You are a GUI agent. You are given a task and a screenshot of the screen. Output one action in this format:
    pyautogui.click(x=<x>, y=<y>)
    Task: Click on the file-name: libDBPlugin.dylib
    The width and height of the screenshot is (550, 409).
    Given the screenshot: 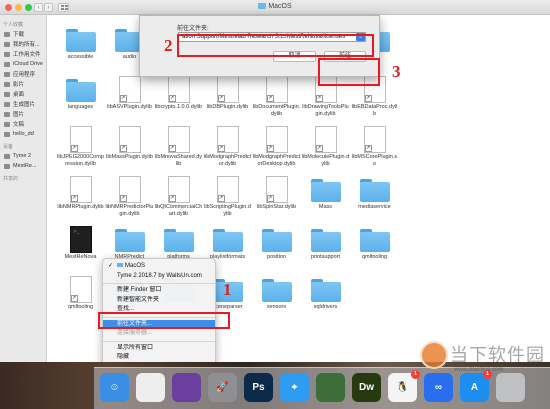 What is the action you would take?
    pyautogui.click(x=227, y=107)
    